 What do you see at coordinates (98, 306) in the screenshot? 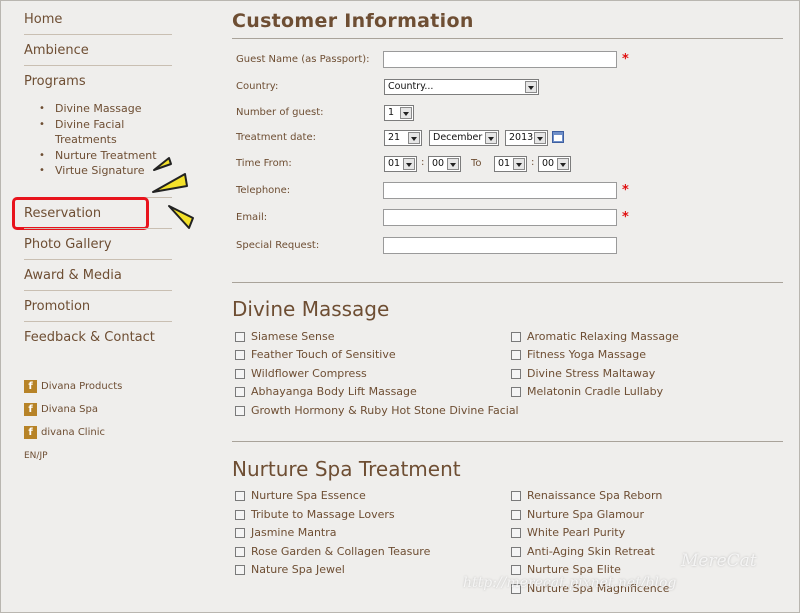
I see `nav-promotion: Promotion` at bounding box center [98, 306].